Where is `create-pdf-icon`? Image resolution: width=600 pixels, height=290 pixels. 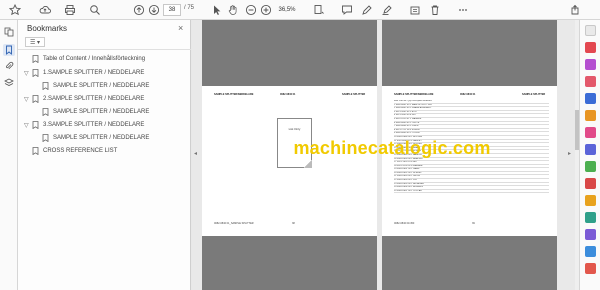
create-pdf-icon is located at coordinates (590, 47).